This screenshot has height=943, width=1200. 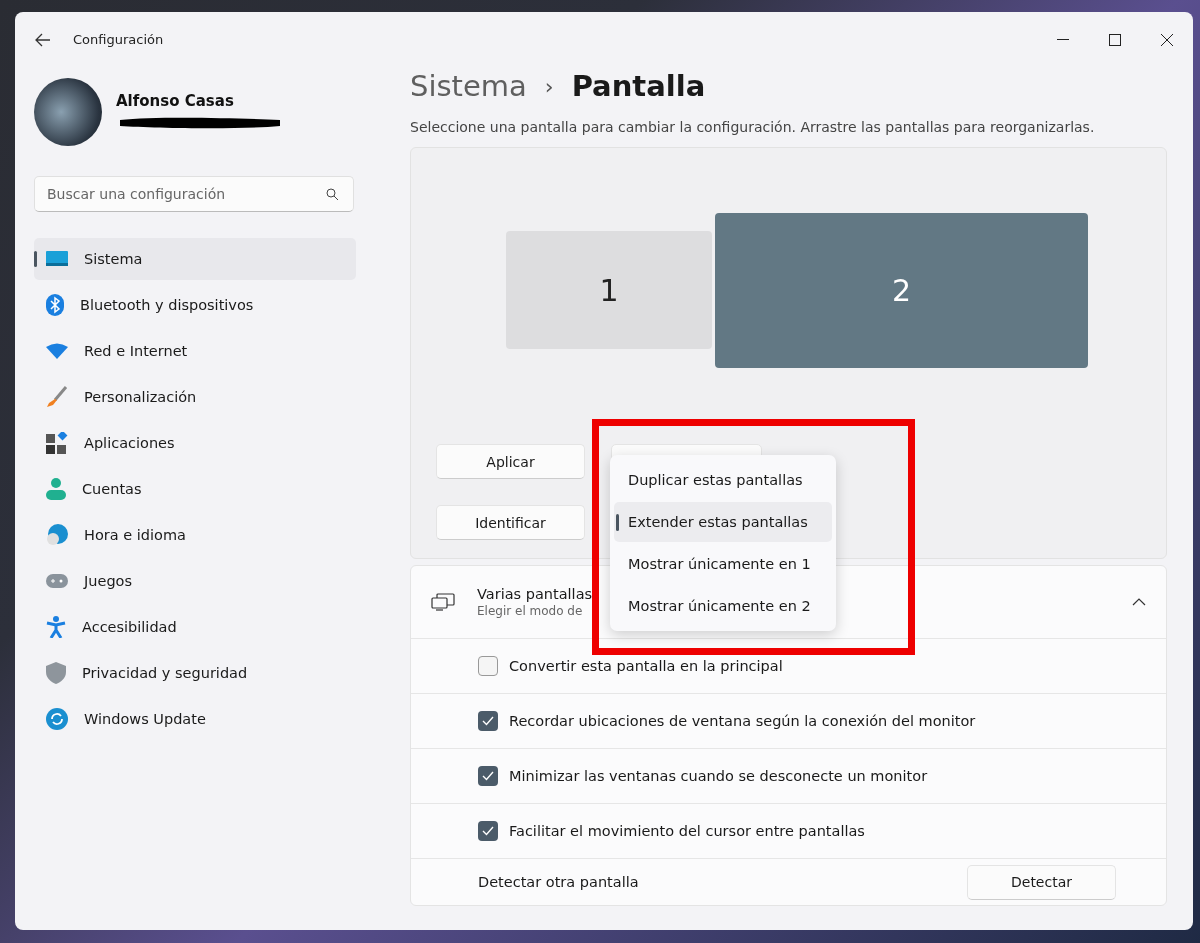 What do you see at coordinates (723, 480) in the screenshot?
I see `menu-item: Duplicar estas pantallas` at bounding box center [723, 480].